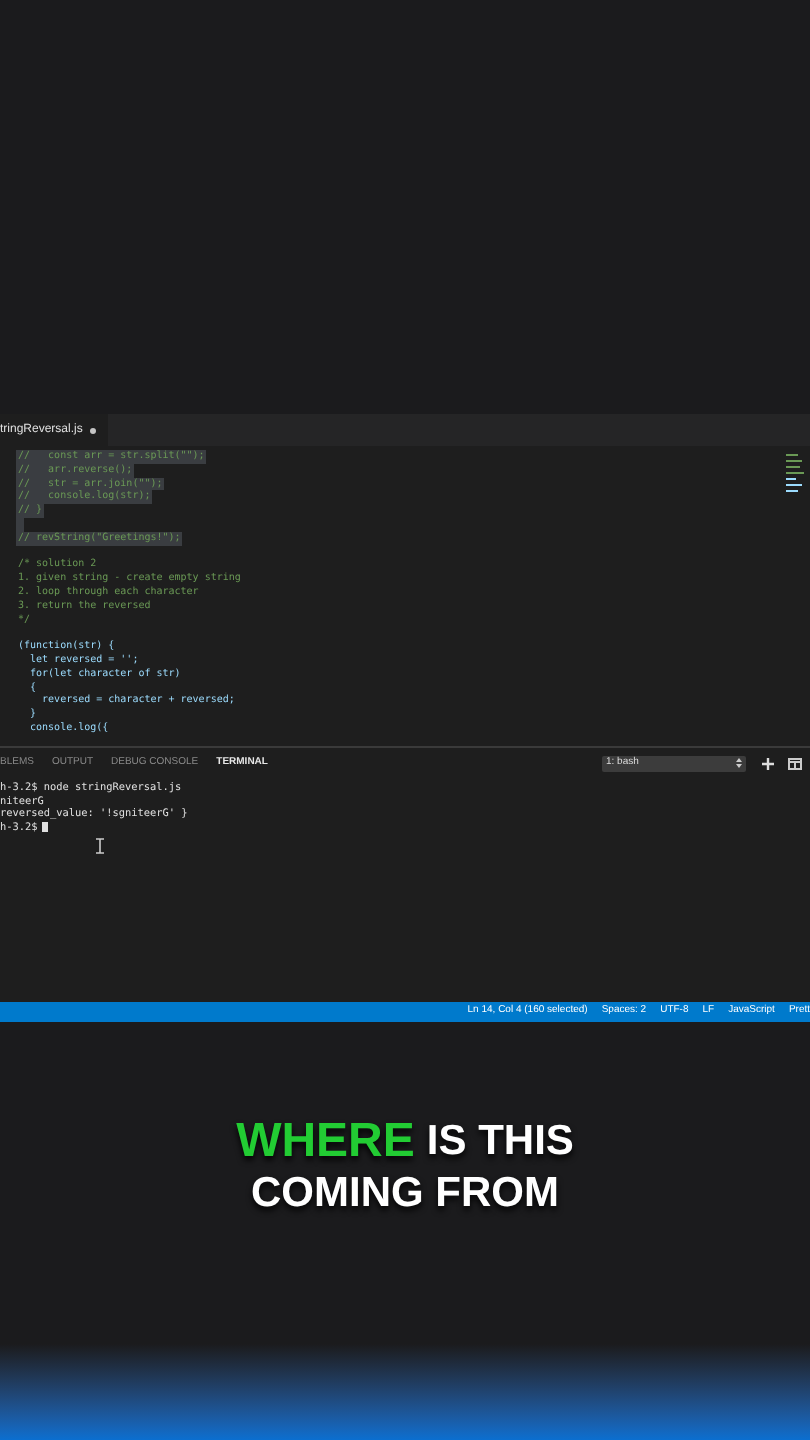 This screenshot has width=810, height=1440. Describe the element at coordinates (739, 763) in the screenshot. I see `updown-caret-icon` at that location.